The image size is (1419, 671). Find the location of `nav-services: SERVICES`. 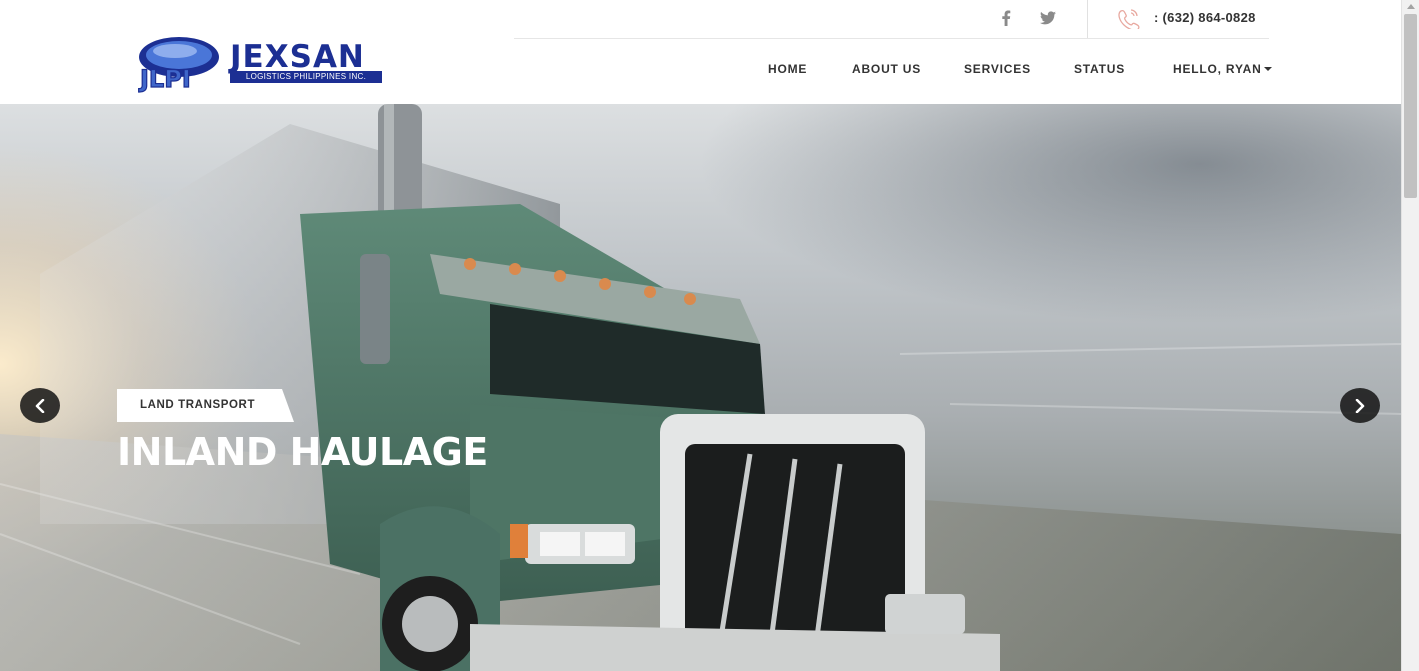

nav-services: SERVICES is located at coordinates (997, 71).